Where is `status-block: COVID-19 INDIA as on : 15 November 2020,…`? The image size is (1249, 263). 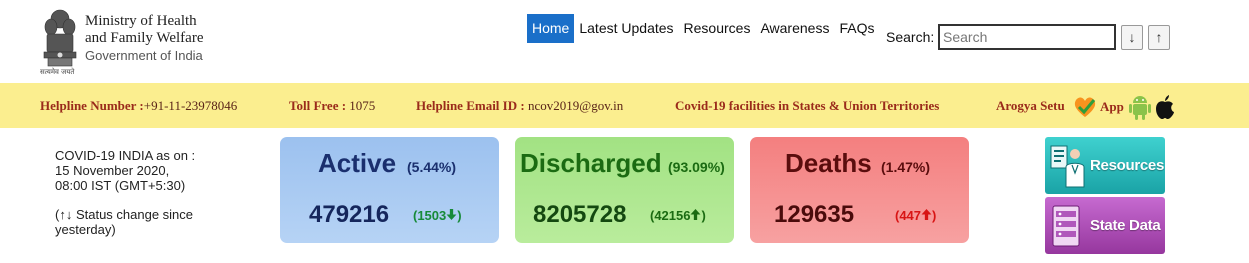 status-block: COVID-19 INDIA as on : 15 November 2020,… is located at coordinates (160, 192).